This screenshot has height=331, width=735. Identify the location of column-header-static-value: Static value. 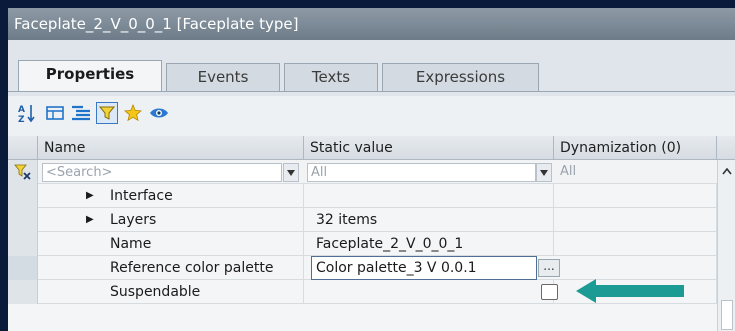
(429, 148).